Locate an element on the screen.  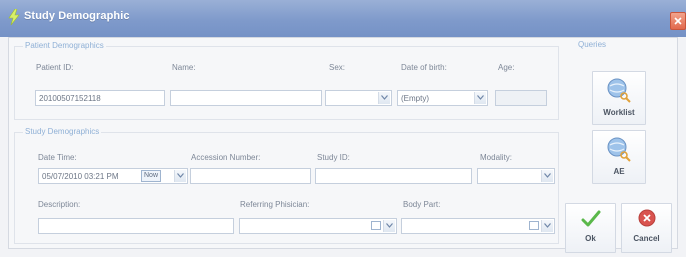
age-label: Age: is located at coordinates (506, 67).